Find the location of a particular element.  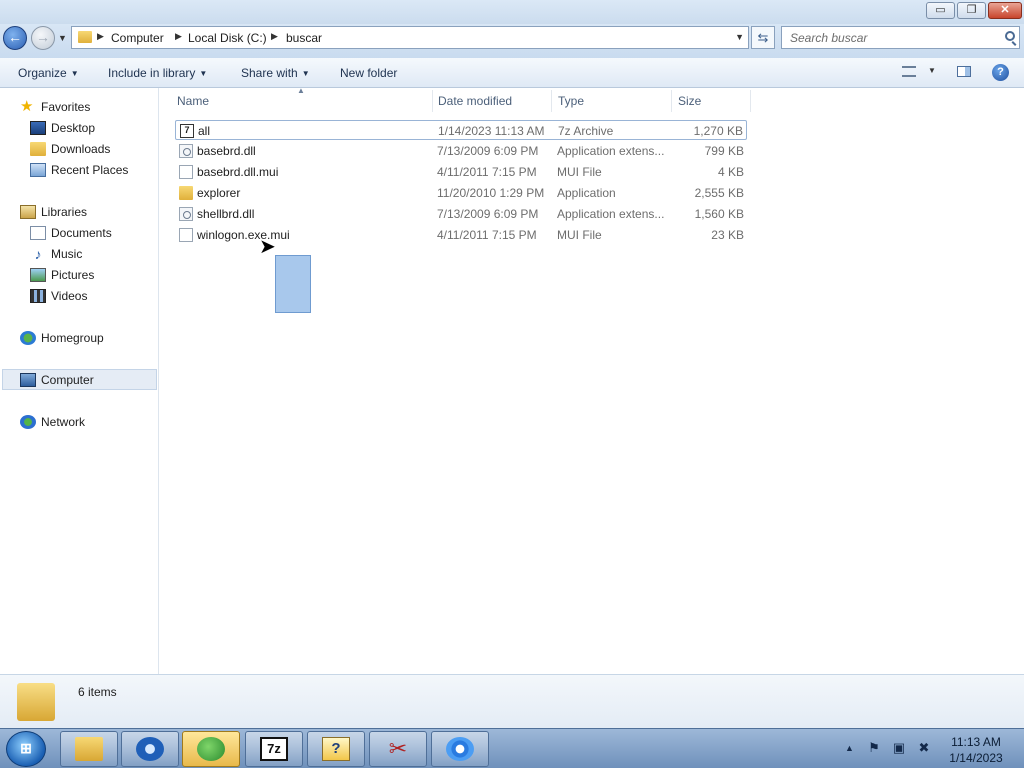

libraries-icon is located at coordinates (28, 212).